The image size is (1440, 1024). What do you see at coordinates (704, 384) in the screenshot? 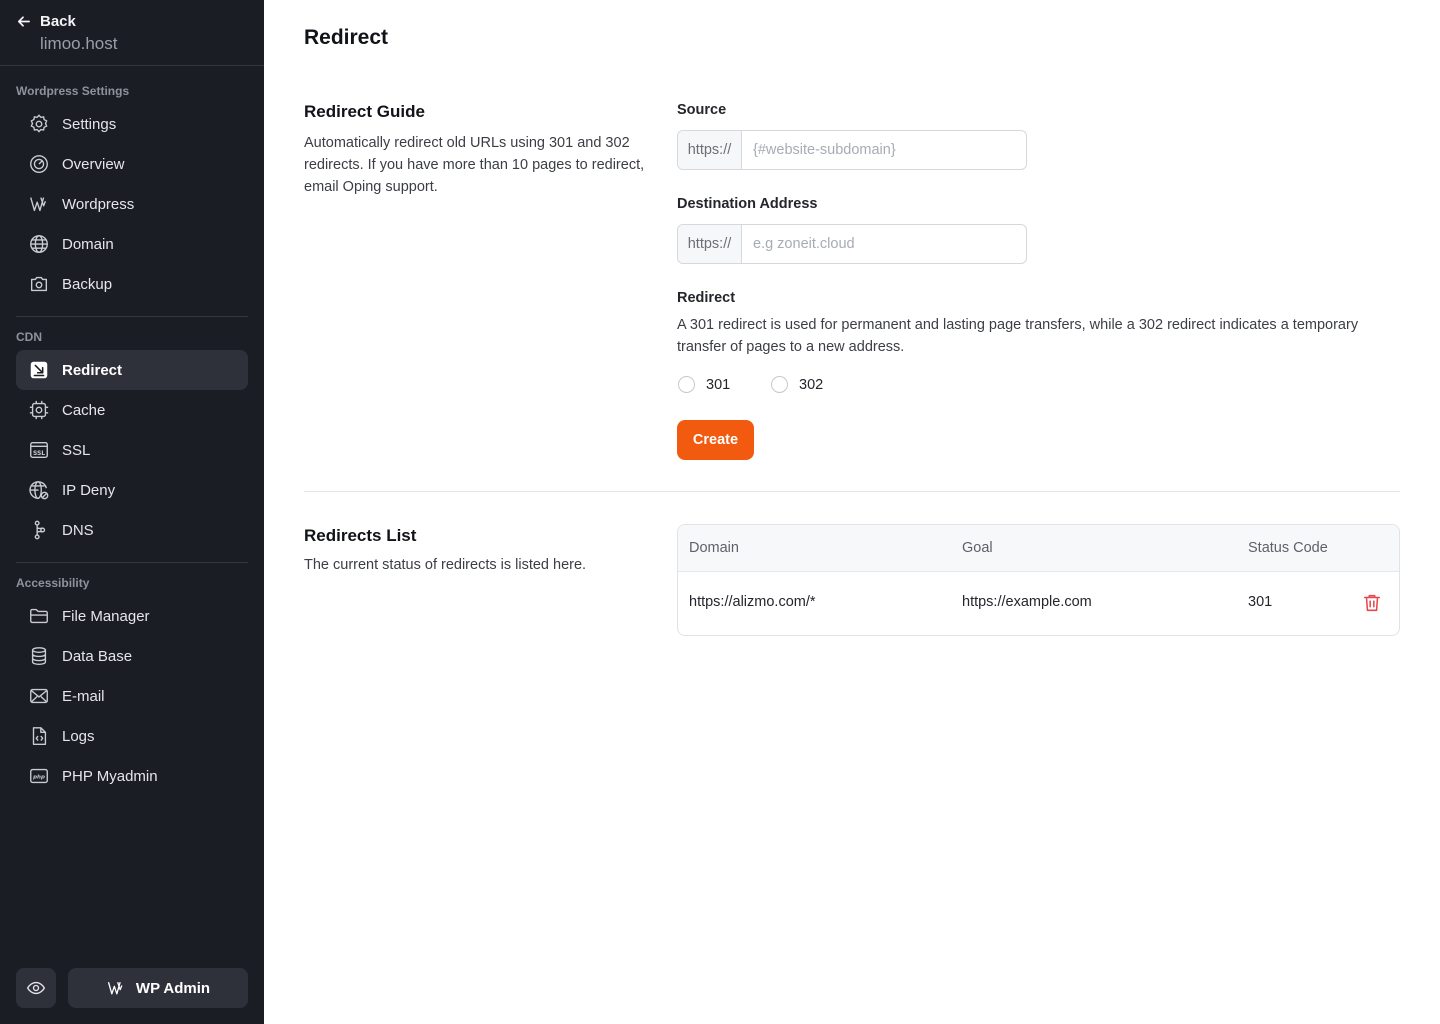
I see `radio-301: 301` at bounding box center [704, 384].